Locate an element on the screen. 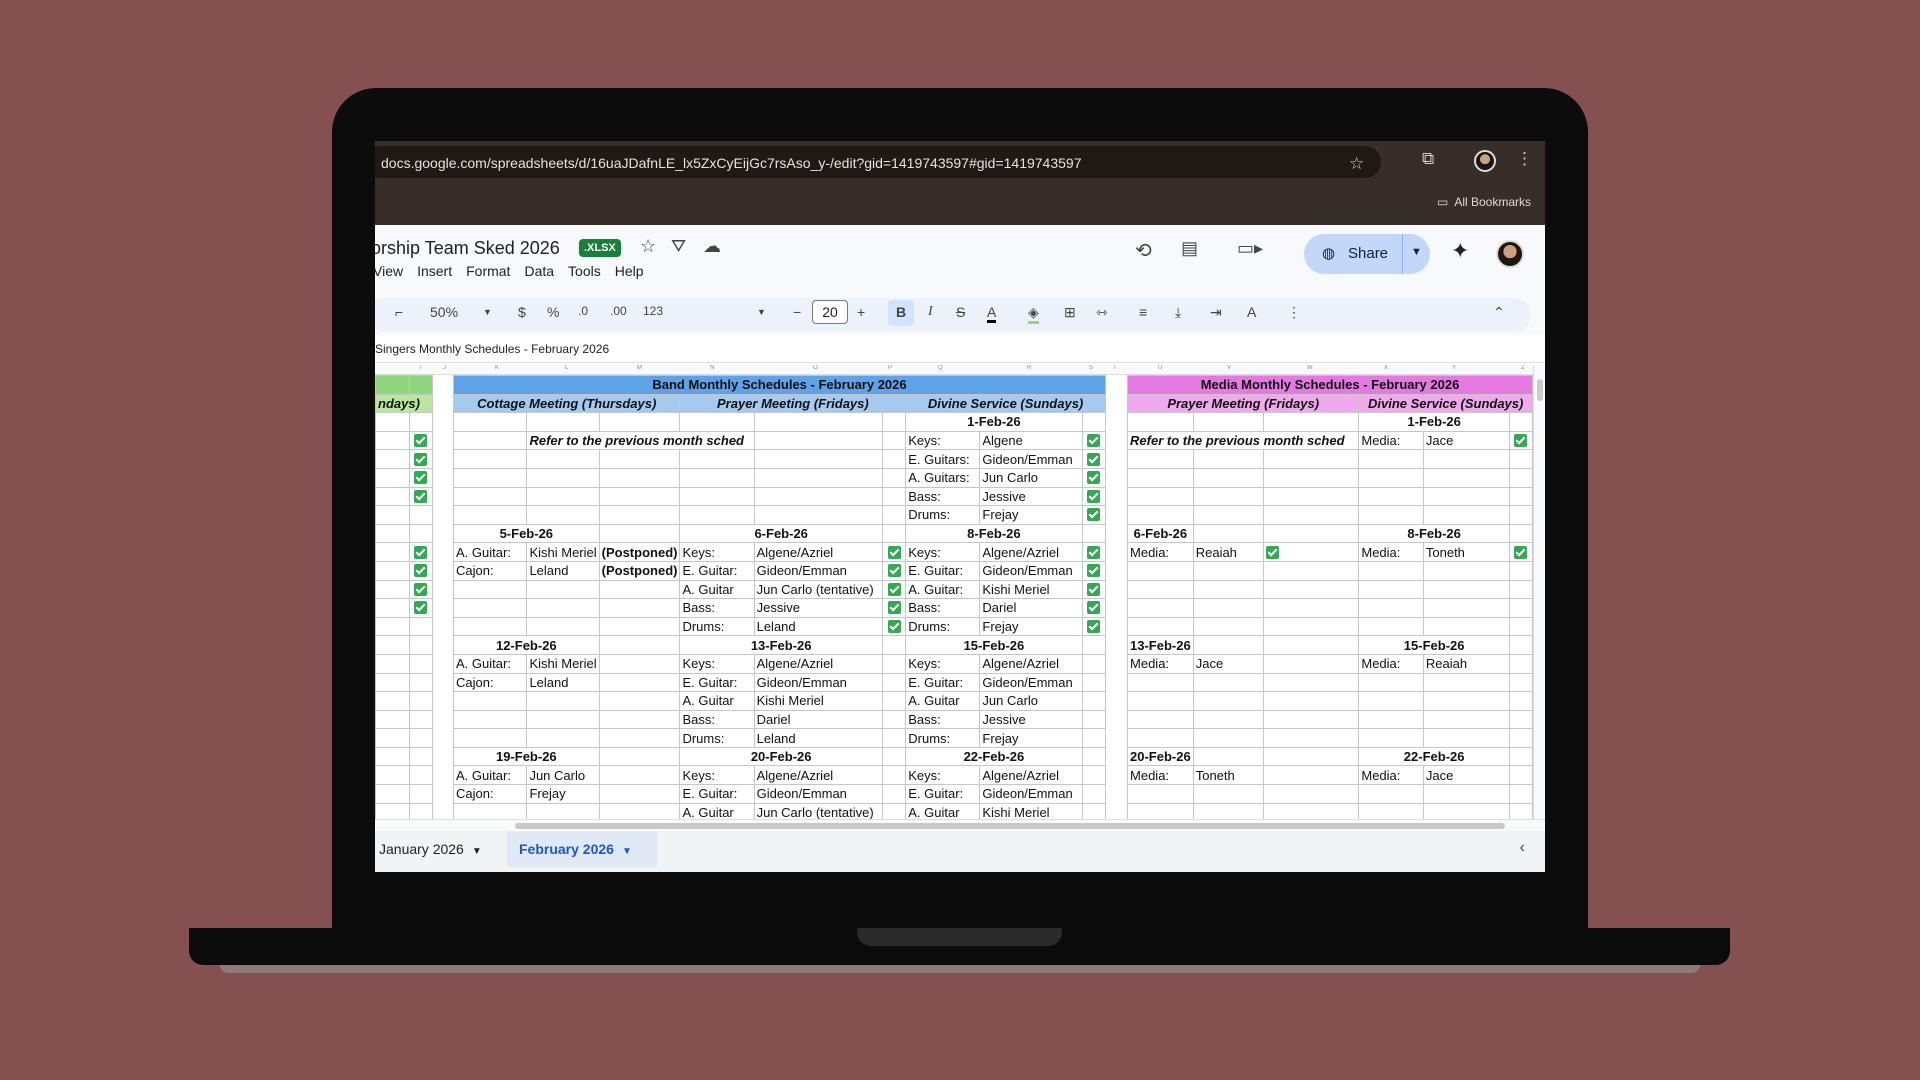 This screenshot has height=1080, width=1920. font-size-input: 20 is located at coordinates (830, 312).